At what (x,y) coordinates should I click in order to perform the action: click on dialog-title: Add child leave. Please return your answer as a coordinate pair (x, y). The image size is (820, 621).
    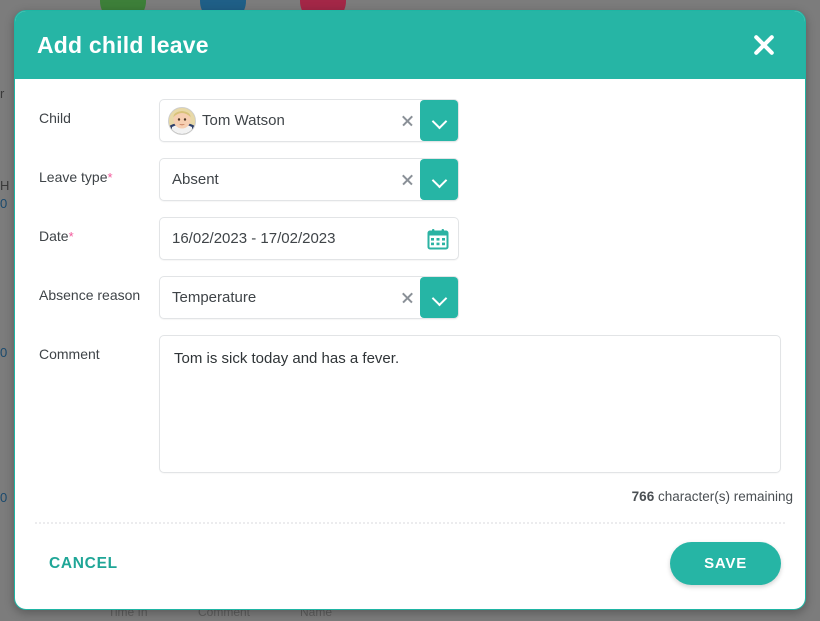
    Looking at the image, I should click on (123, 44).